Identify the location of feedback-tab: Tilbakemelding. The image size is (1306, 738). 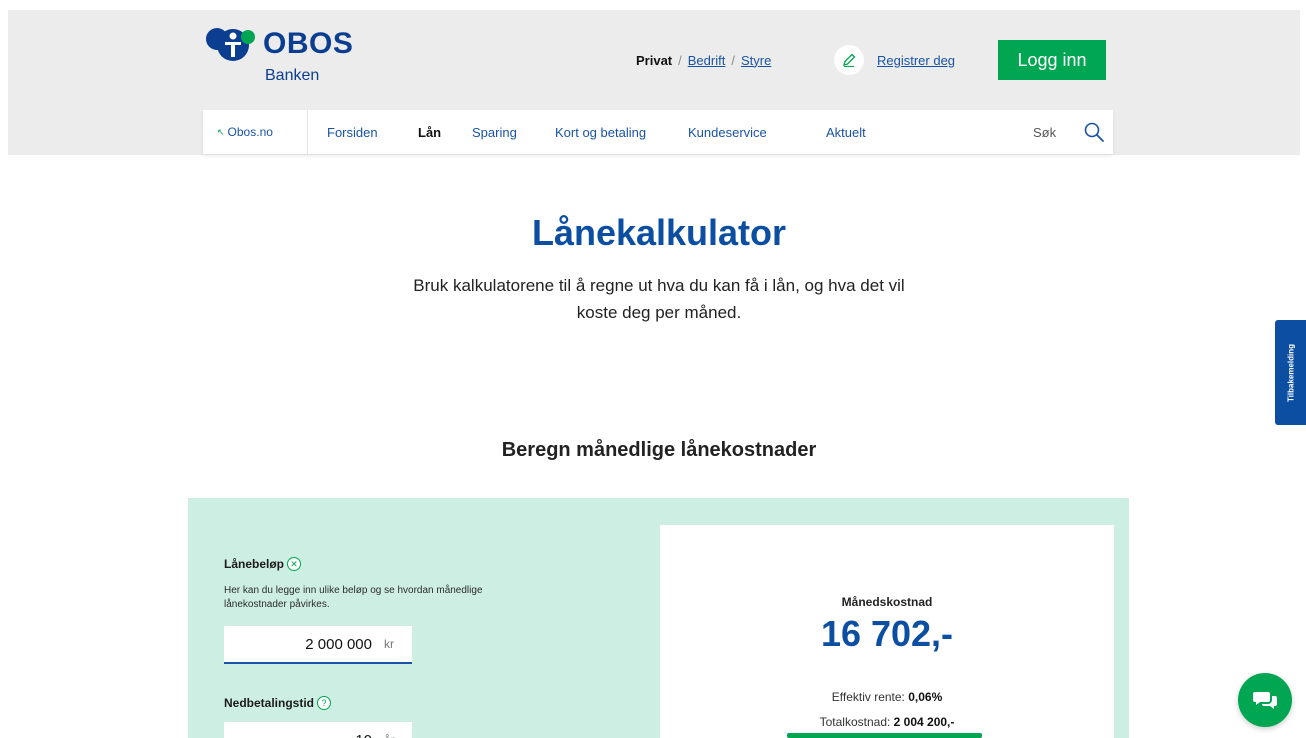
(1290, 372).